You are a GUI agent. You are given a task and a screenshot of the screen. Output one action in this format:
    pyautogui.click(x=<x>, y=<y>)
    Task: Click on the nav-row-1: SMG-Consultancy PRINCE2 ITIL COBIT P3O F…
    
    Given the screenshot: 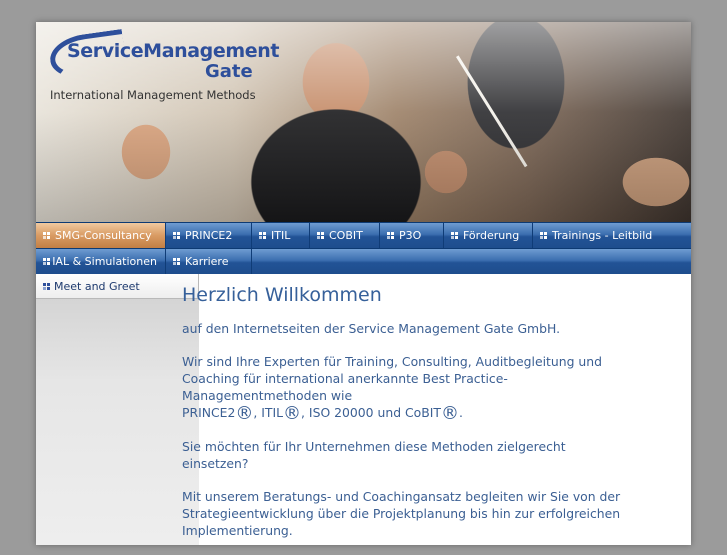 What is the action you would take?
    pyautogui.click(x=363, y=235)
    